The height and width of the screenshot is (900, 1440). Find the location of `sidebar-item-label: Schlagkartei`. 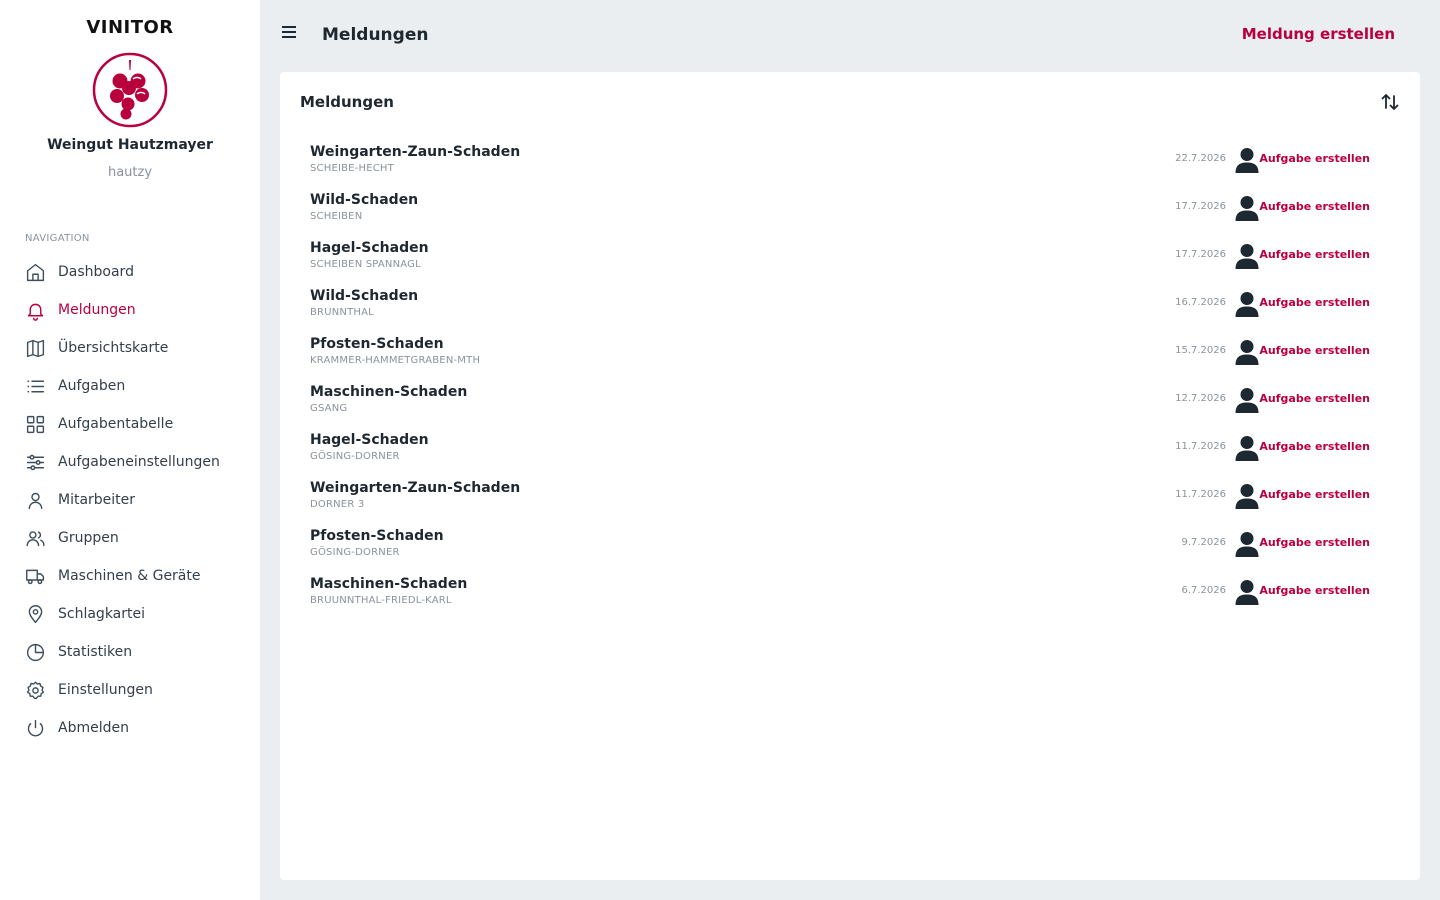

sidebar-item-label: Schlagkartei is located at coordinates (102, 614).